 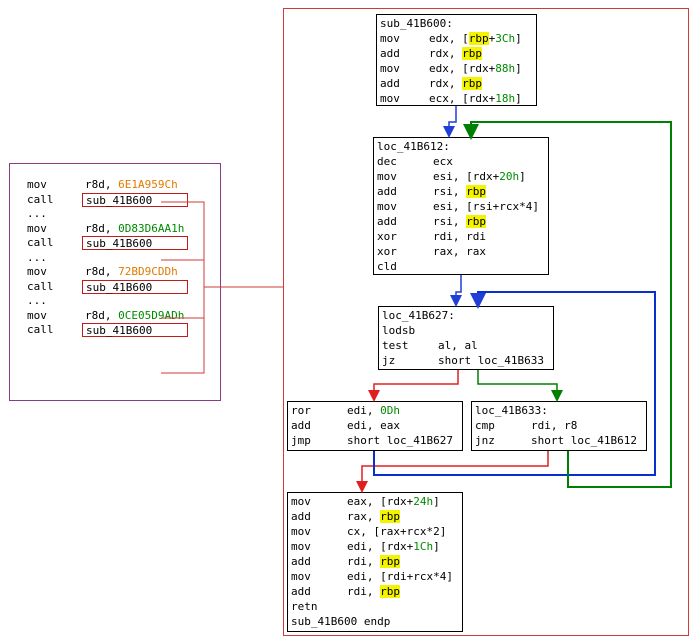 I want to click on xref-connectors, so click(x=222, y=287).